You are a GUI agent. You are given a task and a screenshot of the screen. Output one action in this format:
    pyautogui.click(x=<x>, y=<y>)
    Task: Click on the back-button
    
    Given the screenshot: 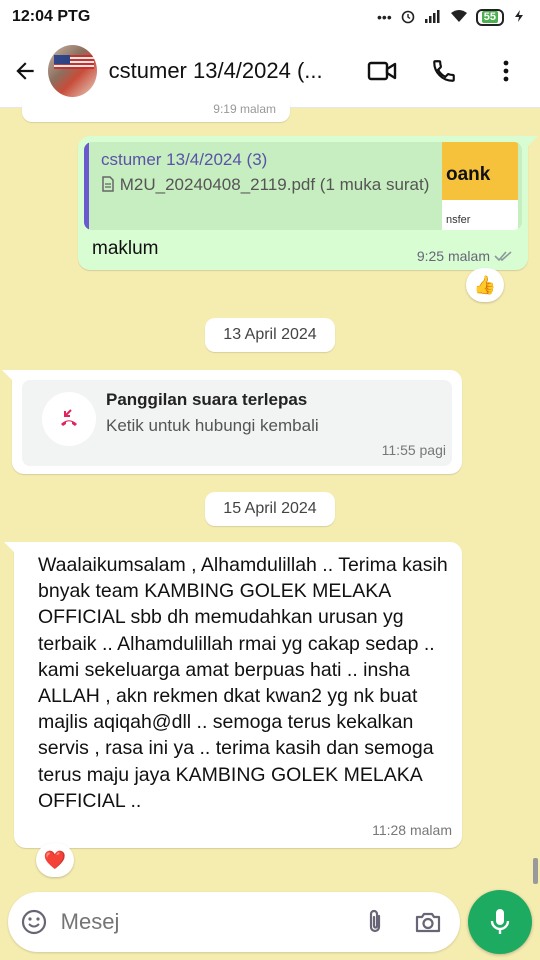 What is the action you would take?
    pyautogui.click(x=25, y=71)
    